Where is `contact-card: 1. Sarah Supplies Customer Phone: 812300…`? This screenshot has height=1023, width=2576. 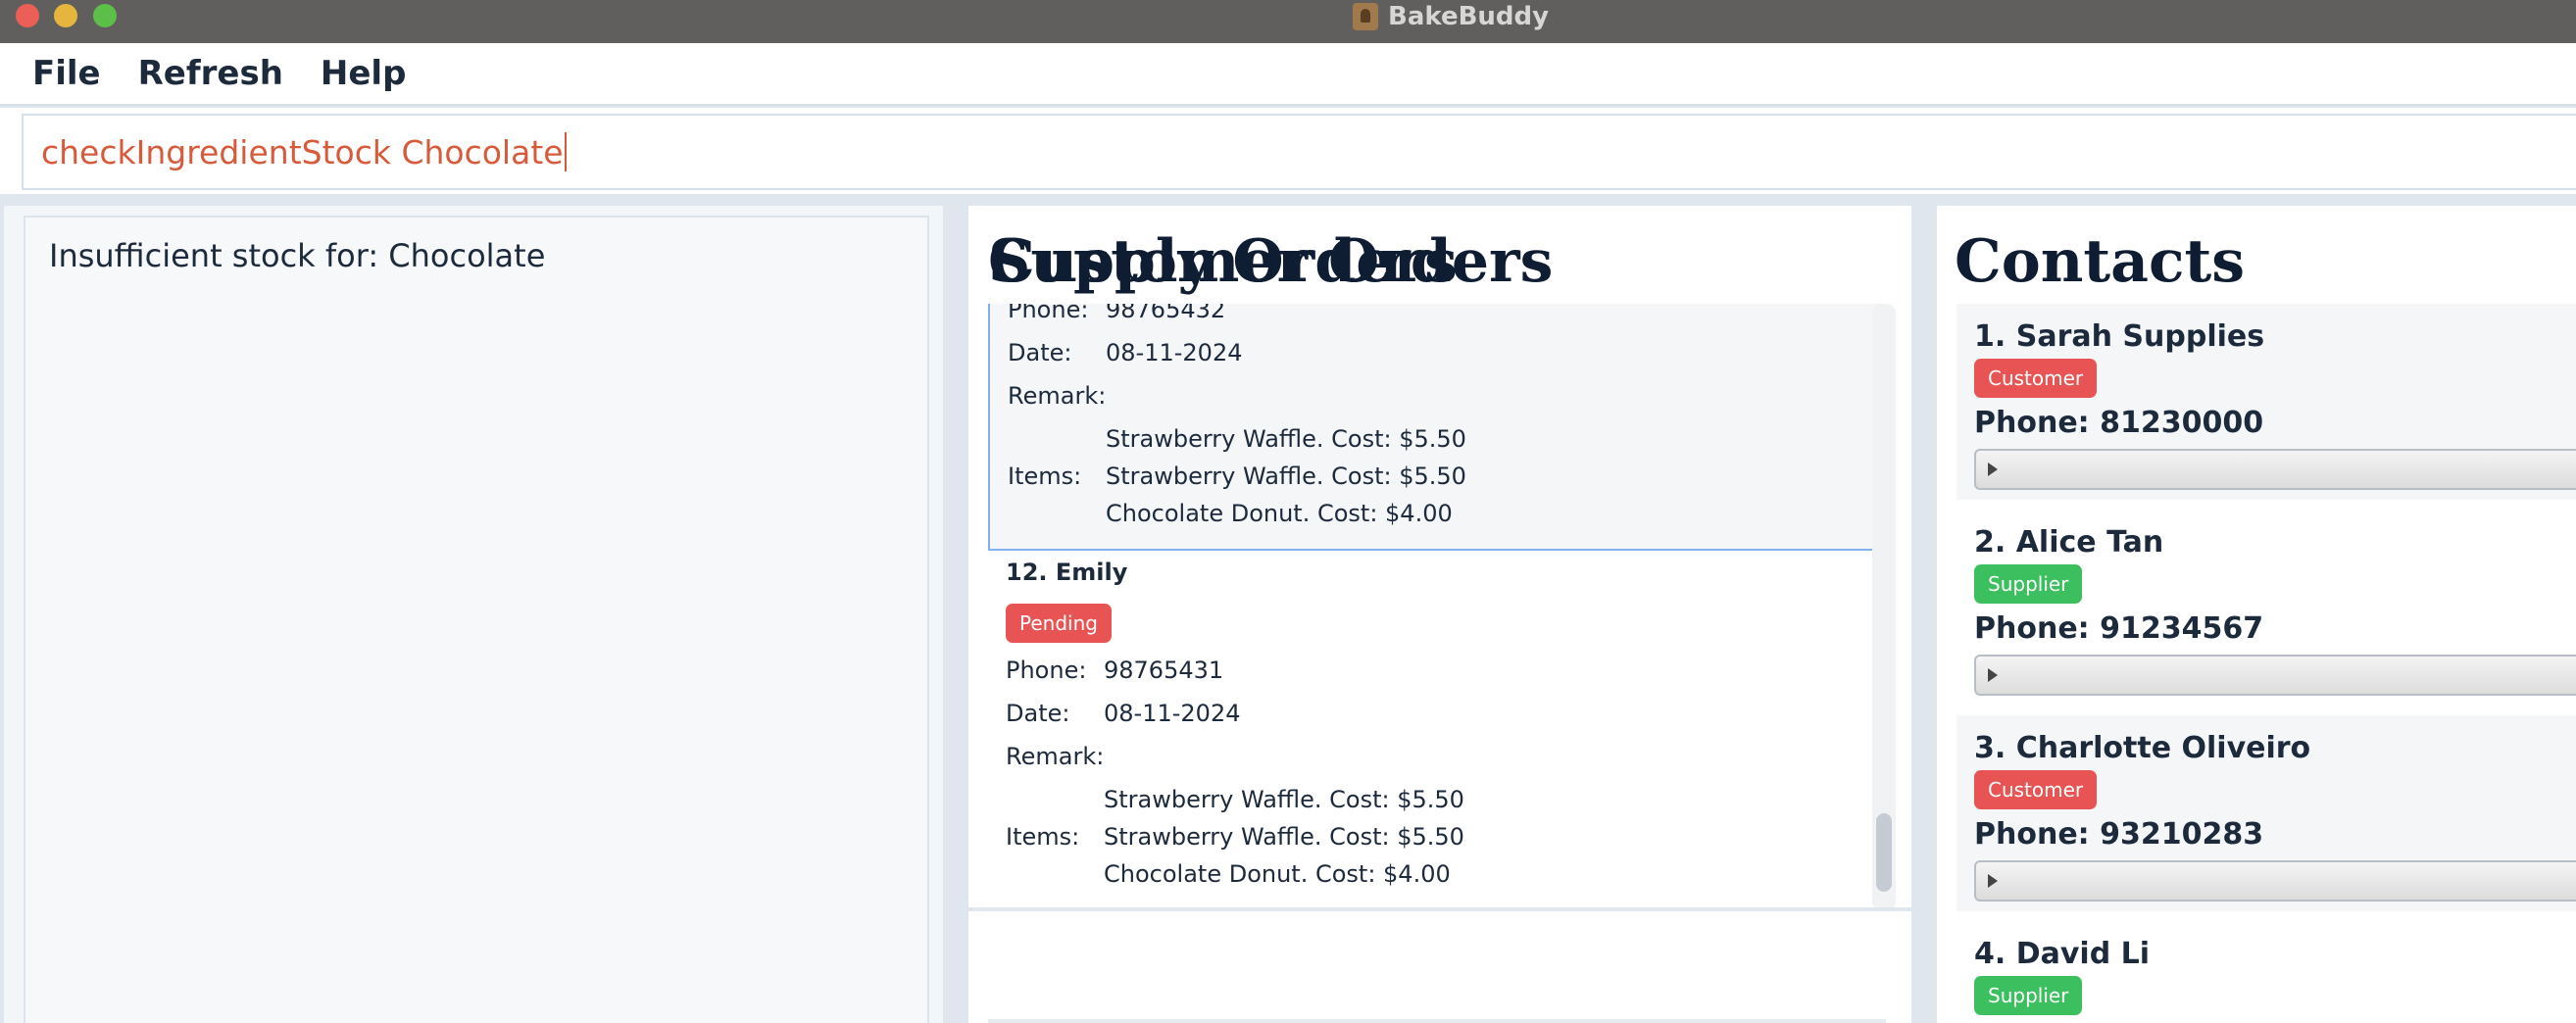 contact-card: 1. Sarah Supplies Customer Phone: 812300… is located at coordinates (2266, 402).